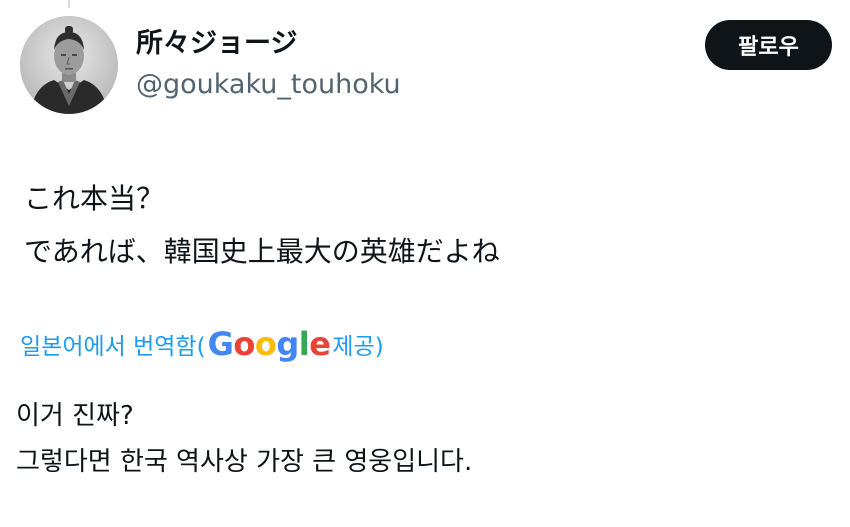  Describe the element at coordinates (262, 251) in the screenshot. I see `tweet-line: であれば、韓国史上最大の英雄だよね` at that location.